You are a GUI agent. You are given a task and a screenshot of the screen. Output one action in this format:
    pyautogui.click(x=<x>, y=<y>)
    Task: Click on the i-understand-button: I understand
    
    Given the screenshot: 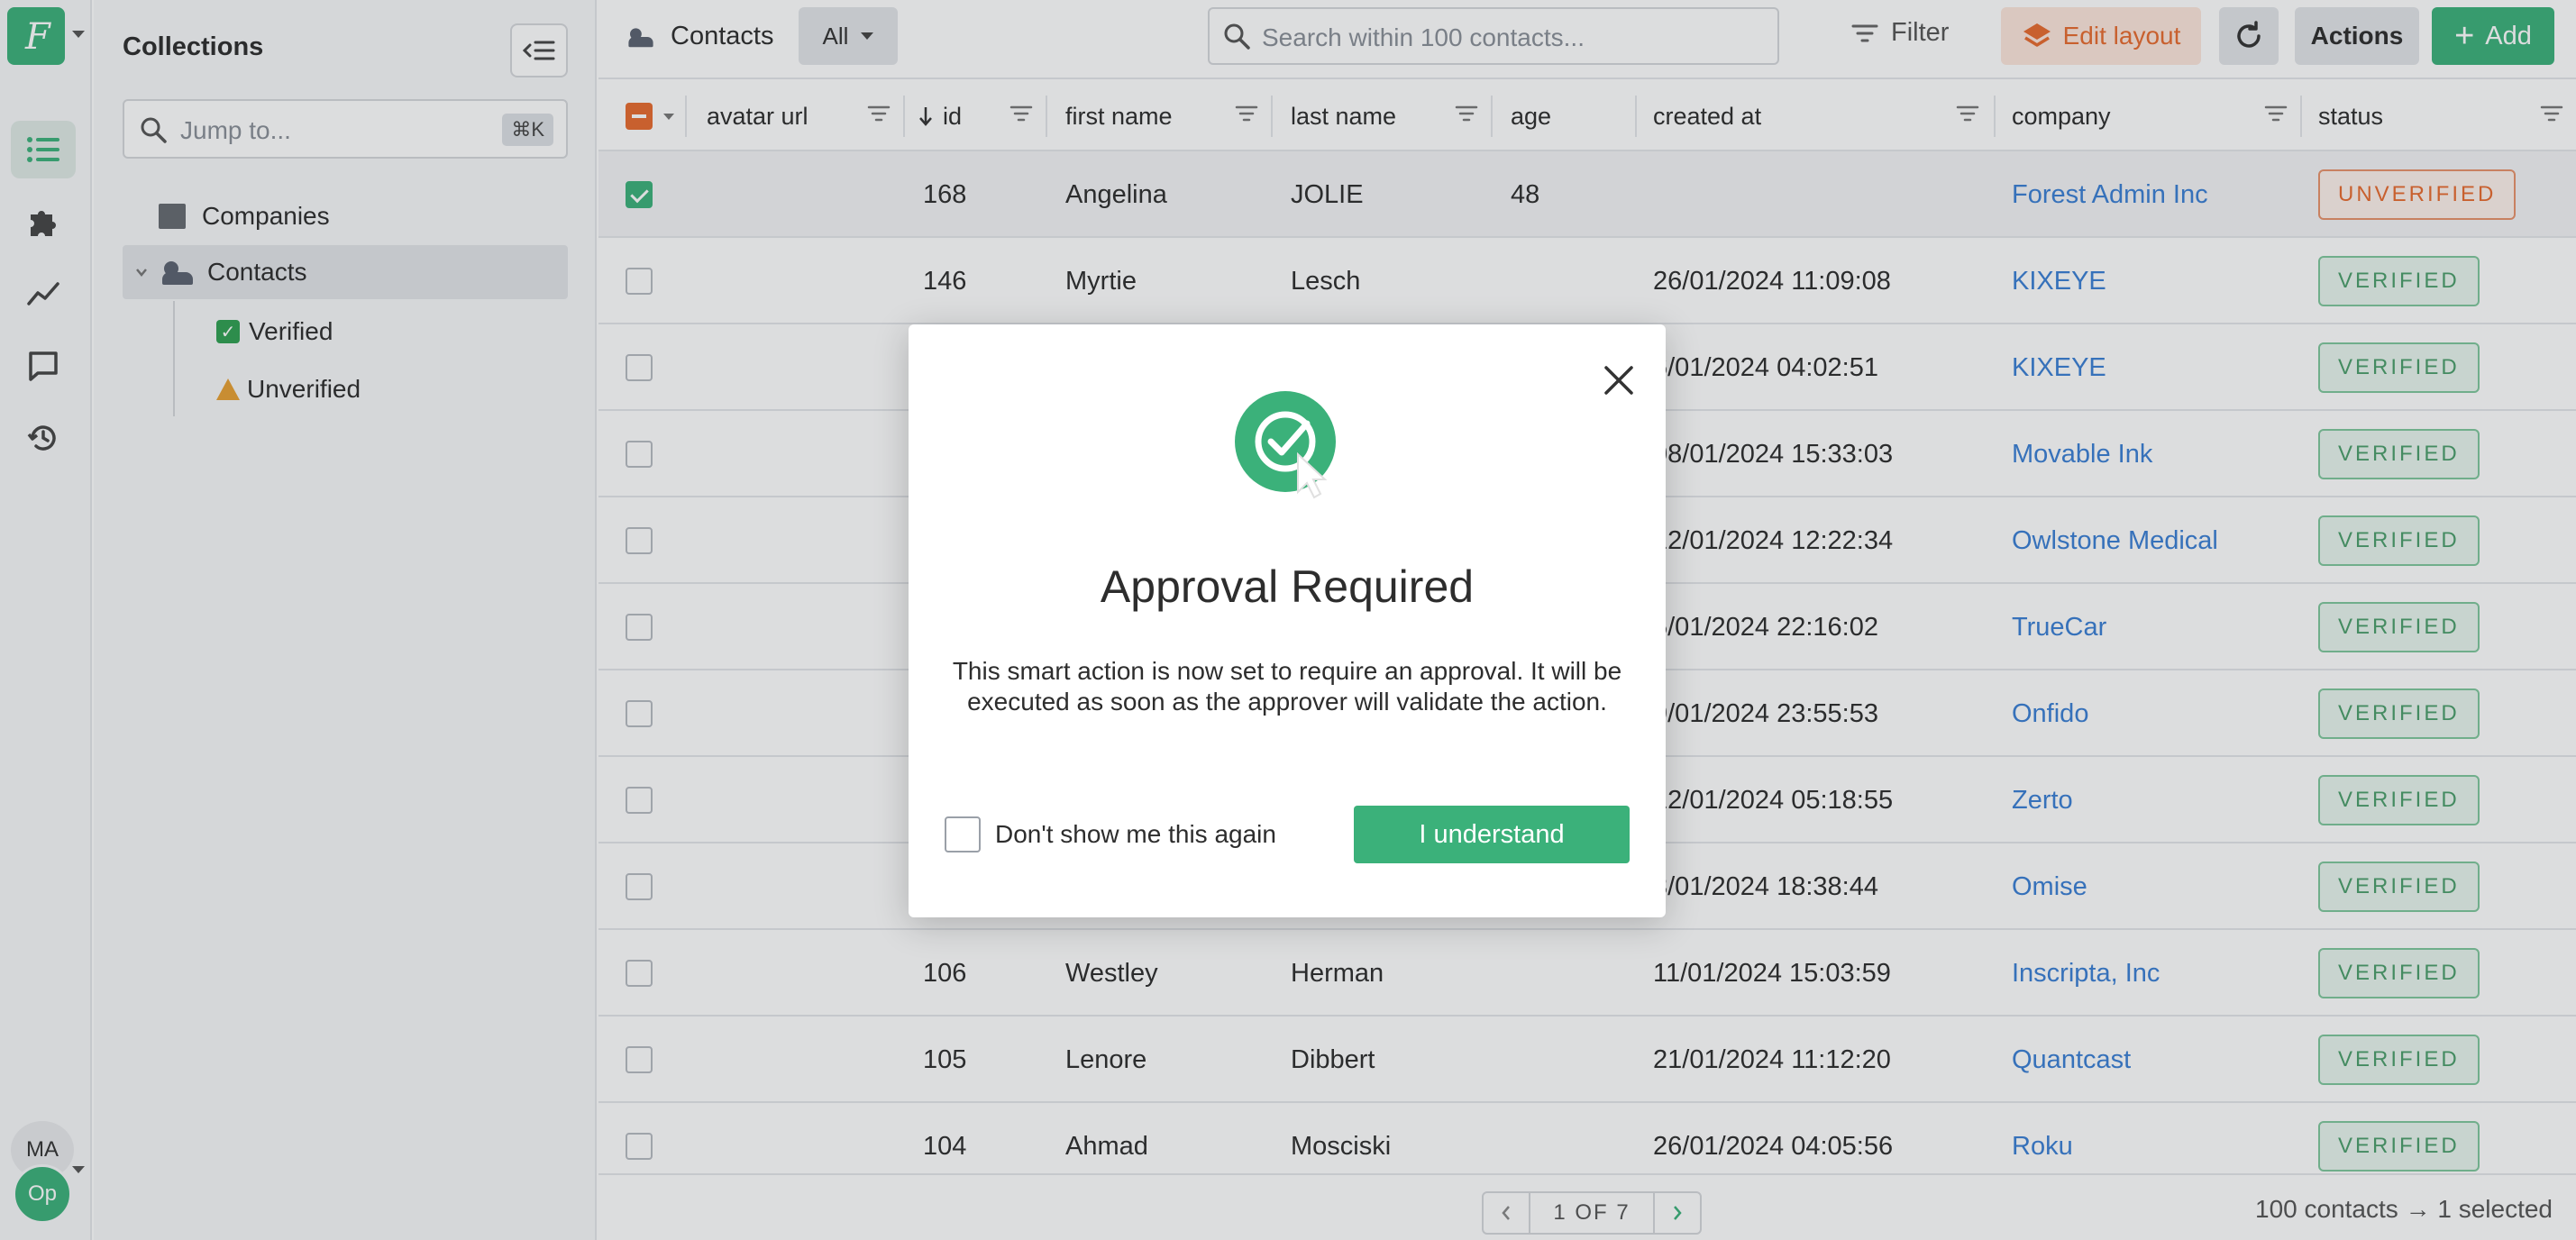 What is the action you would take?
    pyautogui.click(x=1492, y=834)
    